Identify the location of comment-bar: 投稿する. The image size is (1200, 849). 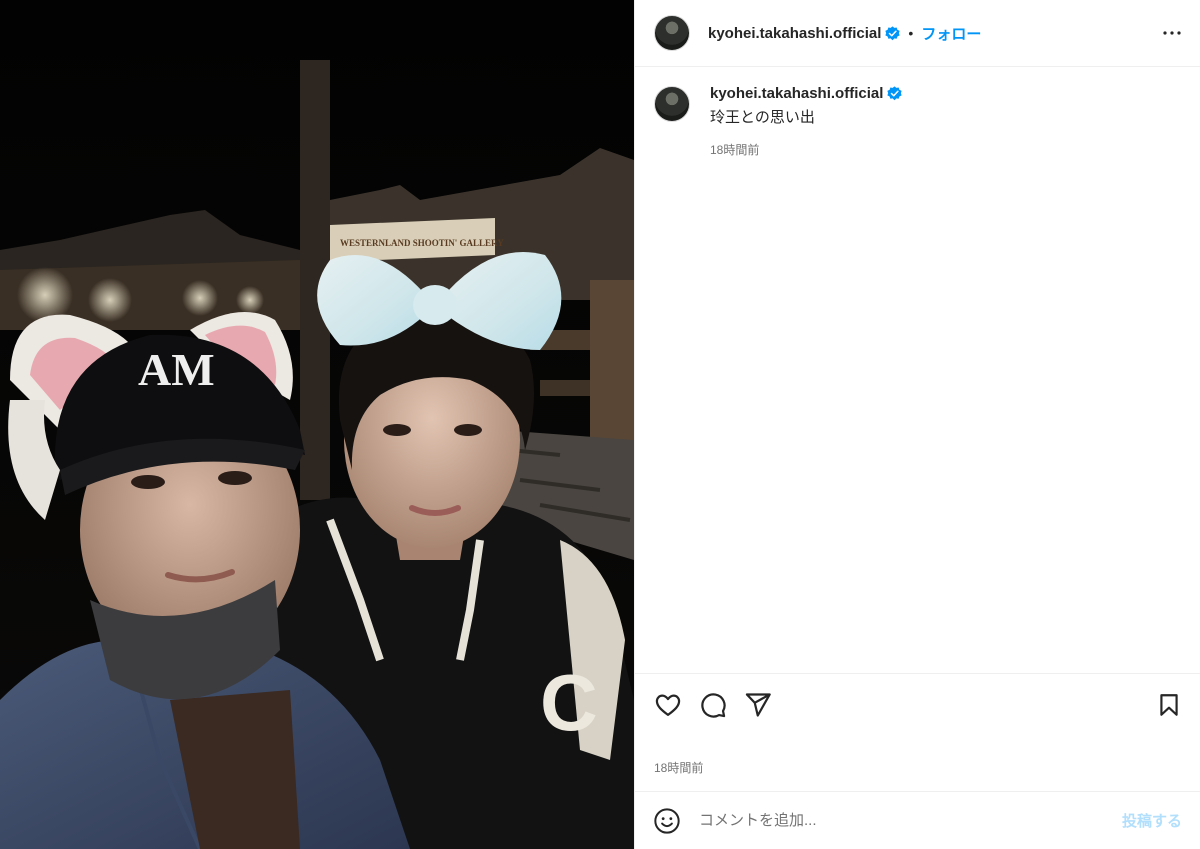
(917, 820).